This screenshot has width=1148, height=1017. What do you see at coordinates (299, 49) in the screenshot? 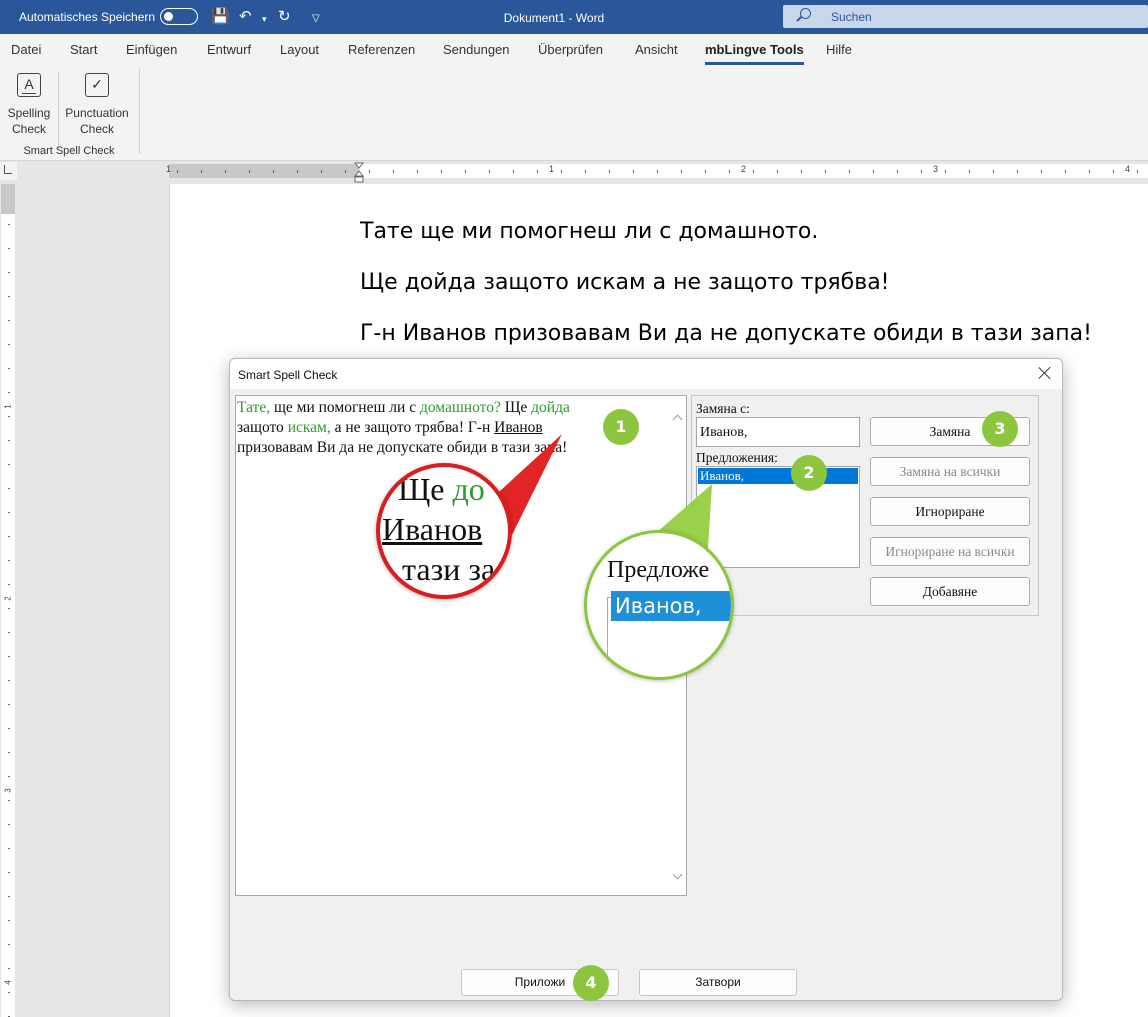
I see `tab-layout: Layout` at bounding box center [299, 49].